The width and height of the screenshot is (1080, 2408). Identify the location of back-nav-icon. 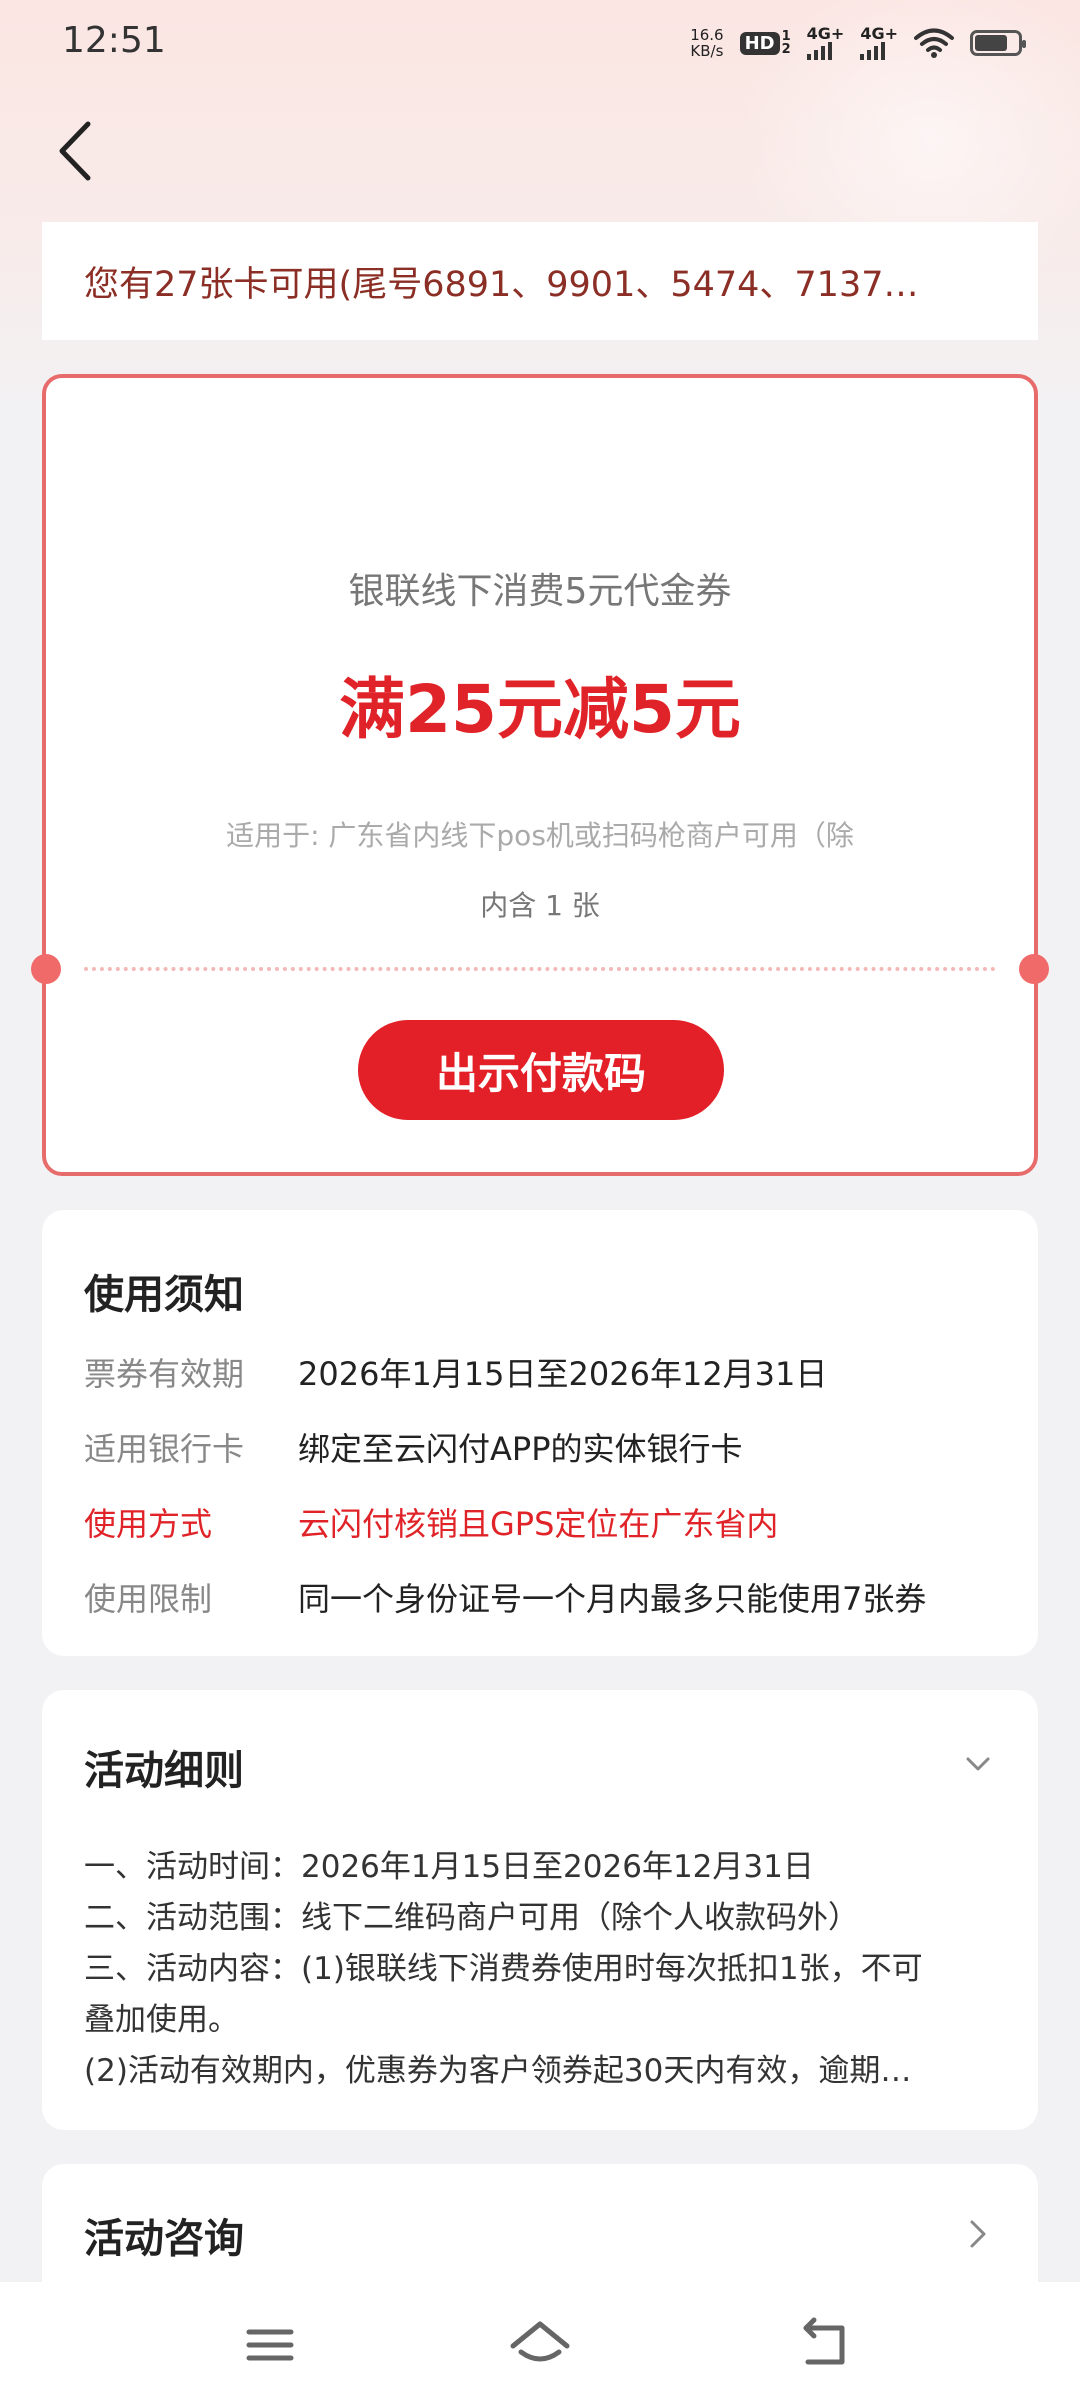
(825, 2345).